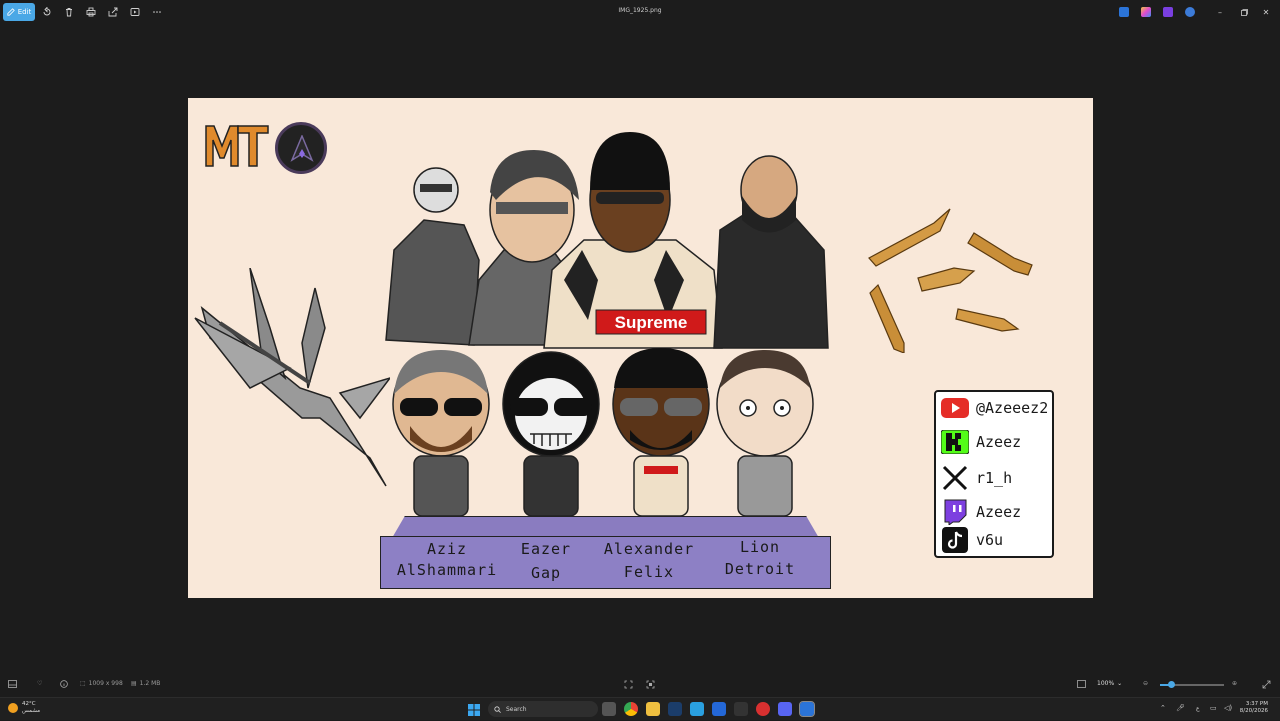 This screenshot has height=721, width=1280. What do you see at coordinates (157, 12) in the screenshot?
I see `more-options-icon` at bounding box center [157, 12].